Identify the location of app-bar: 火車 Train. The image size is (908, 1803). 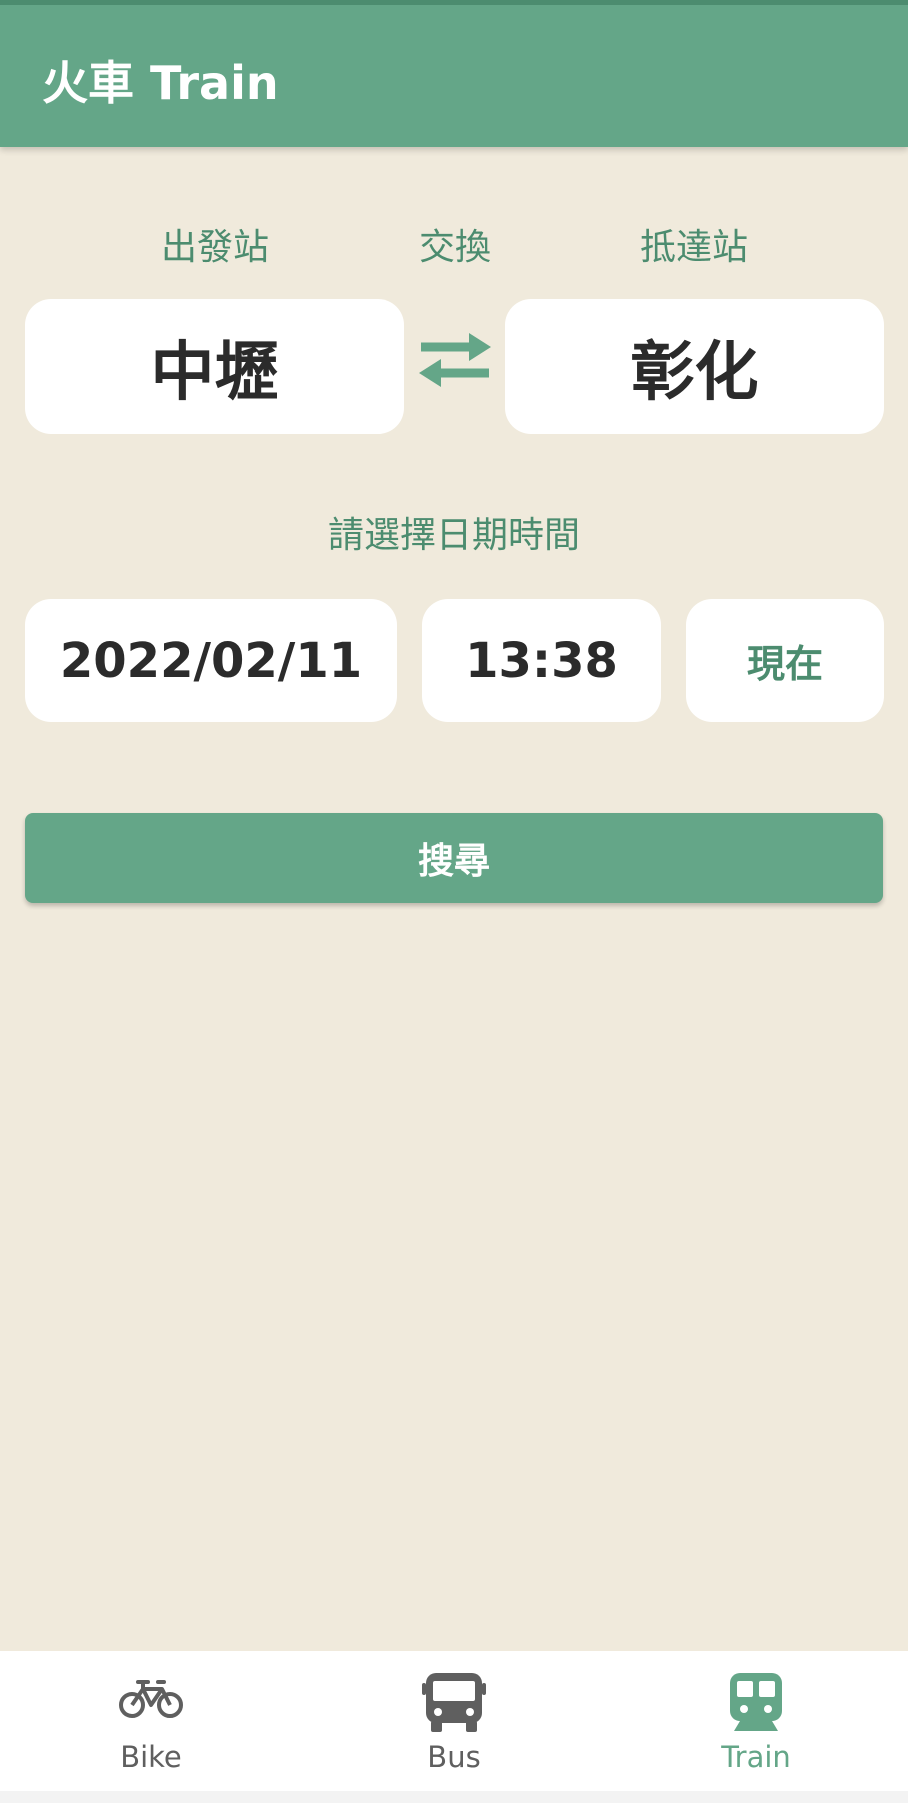
(454, 73).